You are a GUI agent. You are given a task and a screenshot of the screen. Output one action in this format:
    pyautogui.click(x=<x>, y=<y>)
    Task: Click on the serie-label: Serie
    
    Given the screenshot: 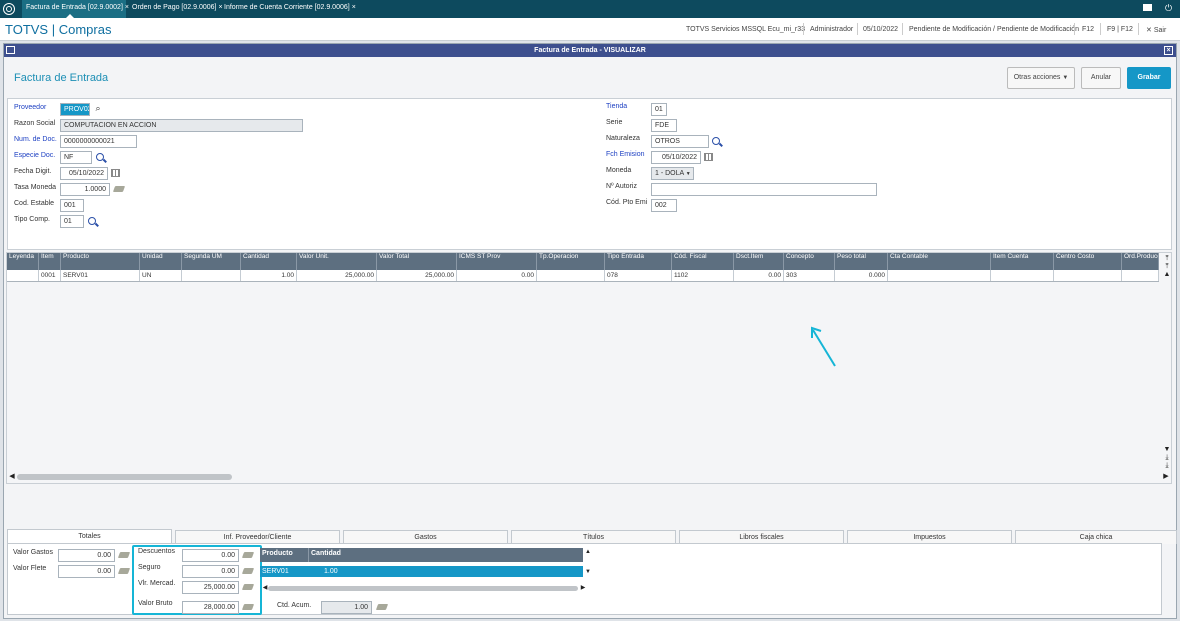 What is the action you would take?
    pyautogui.click(x=614, y=122)
    